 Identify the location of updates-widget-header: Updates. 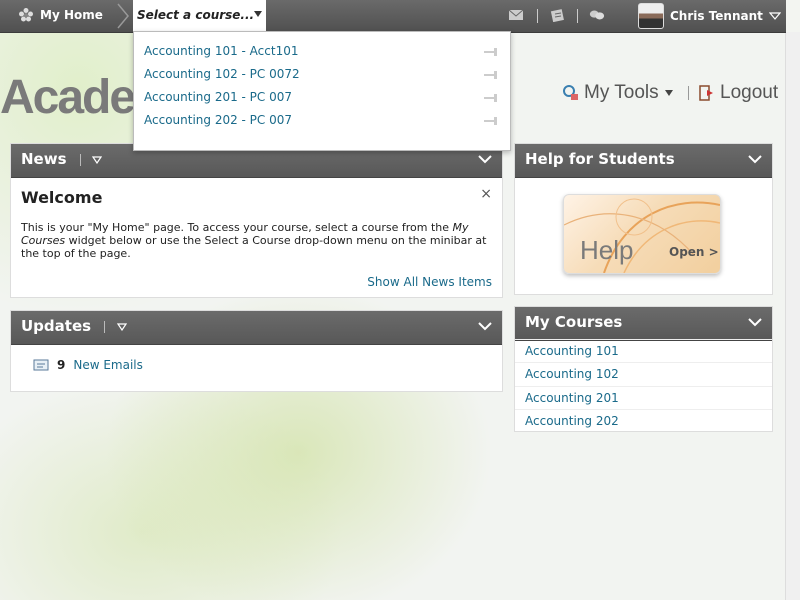
(256, 328).